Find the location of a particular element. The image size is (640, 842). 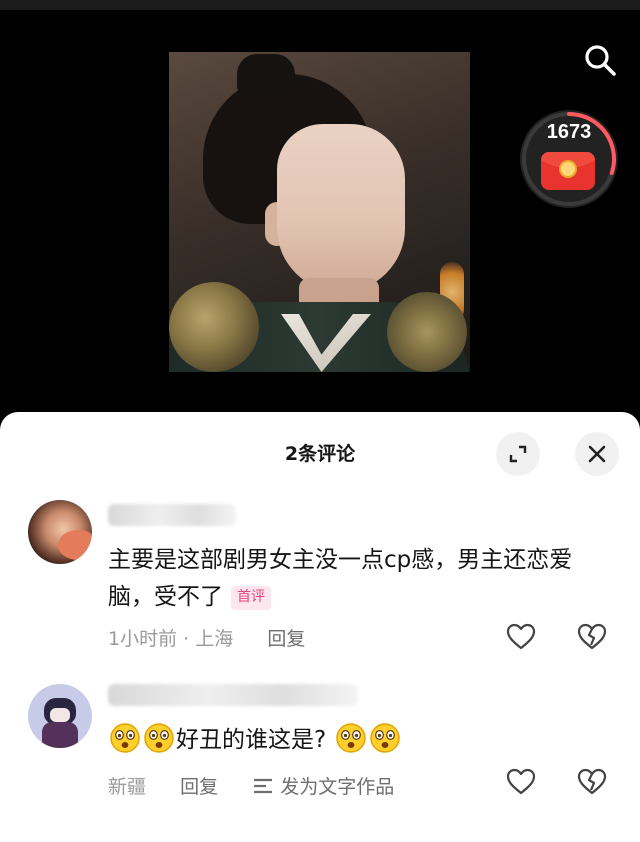

red-packet-widget: 1673 is located at coordinates (569, 159).